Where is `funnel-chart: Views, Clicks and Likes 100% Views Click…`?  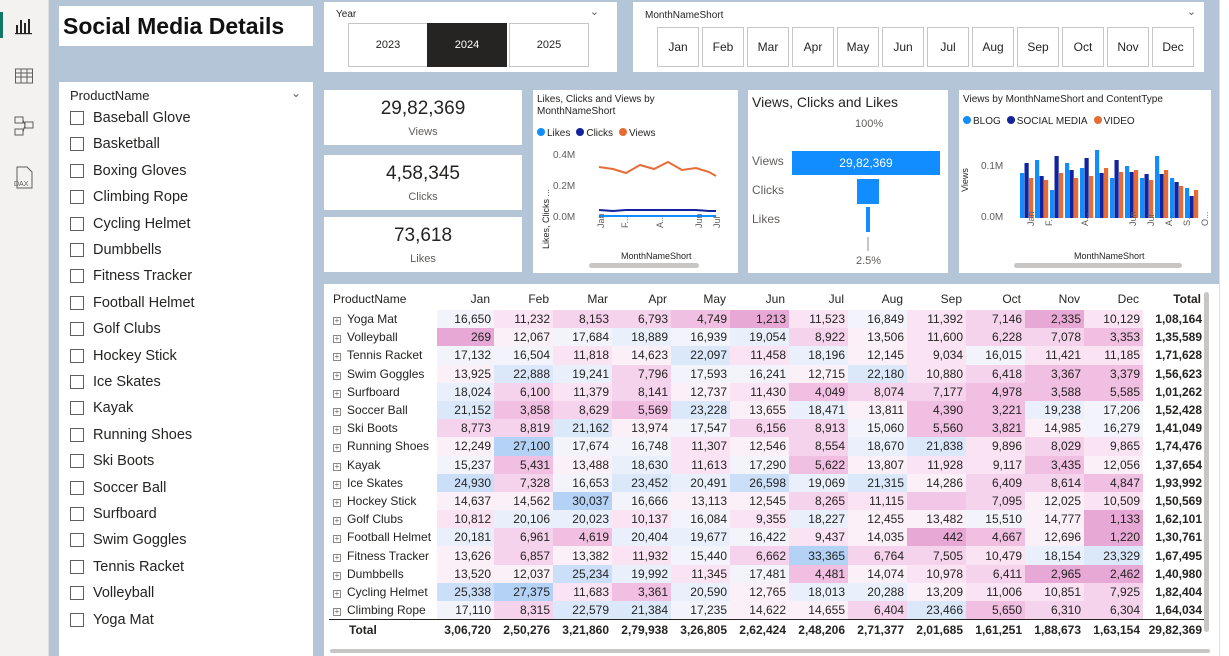 funnel-chart: Views, Clicks and Likes 100% Views Click… is located at coordinates (848, 181).